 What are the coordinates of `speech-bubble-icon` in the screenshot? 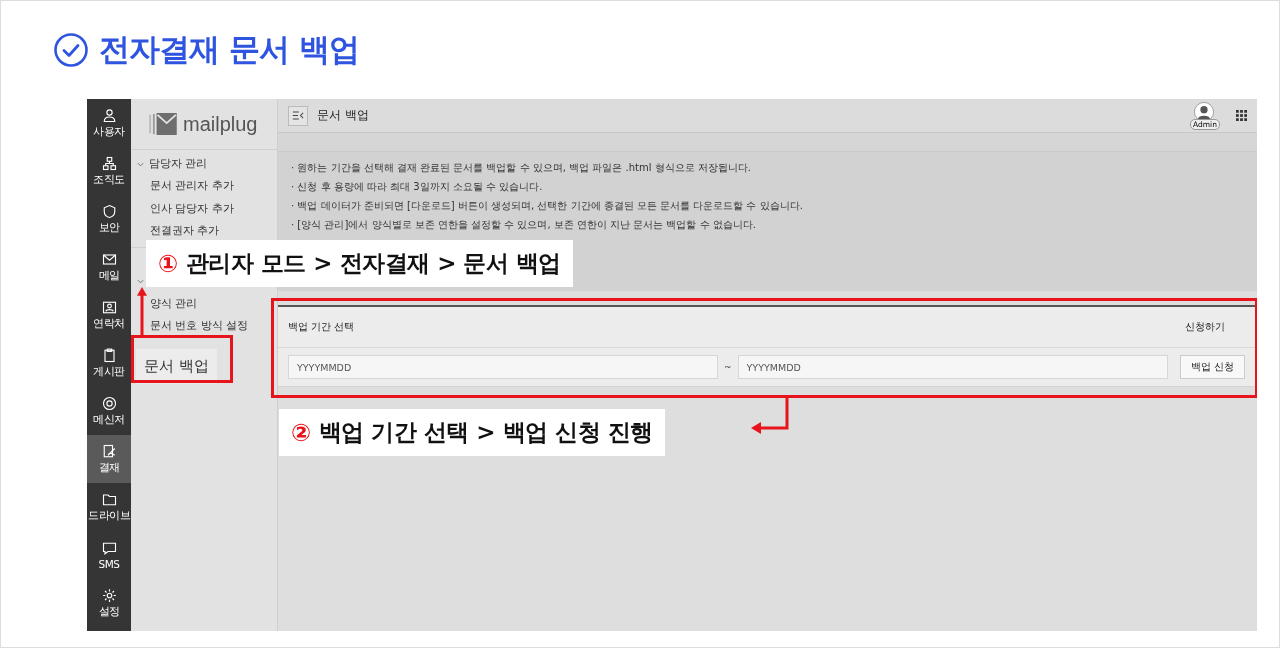 It's located at (109, 548).